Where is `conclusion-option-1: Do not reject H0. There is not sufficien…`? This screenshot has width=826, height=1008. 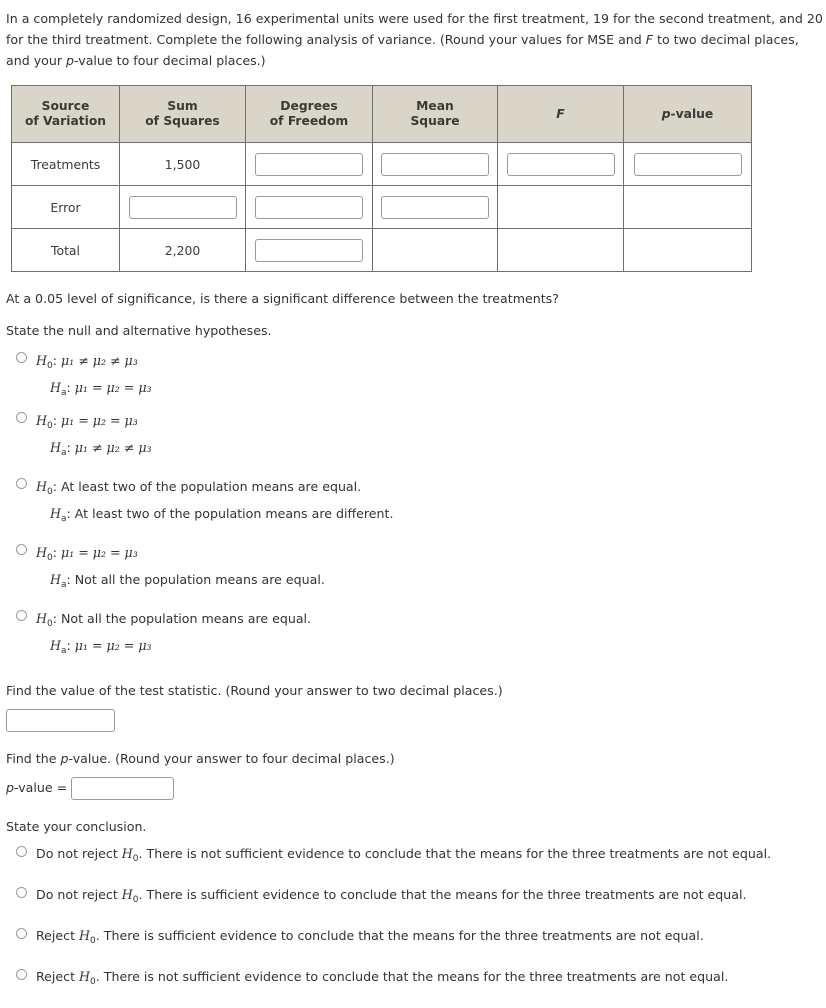
conclusion-option-1: Do not reject H0. There is not sufficien… is located at coordinates (413, 856).